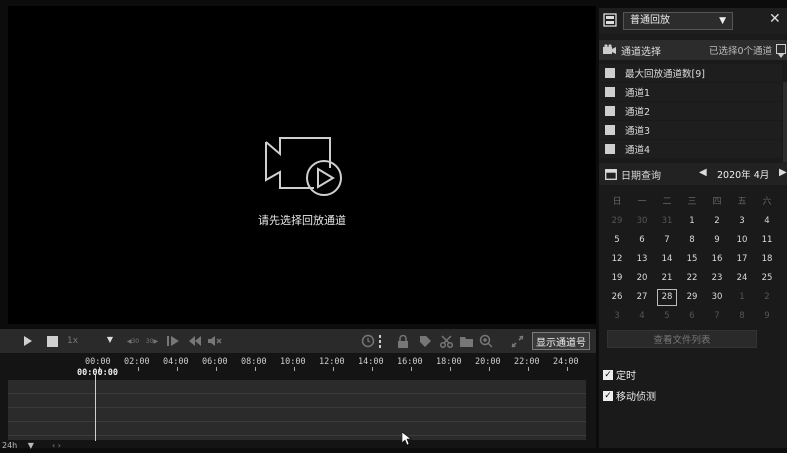 The height and width of the screenshot is (453, 787). Describe the element at coordinates (98, 362) in the screenshot. I see `timeline-hour-label: 00:00` at that location.